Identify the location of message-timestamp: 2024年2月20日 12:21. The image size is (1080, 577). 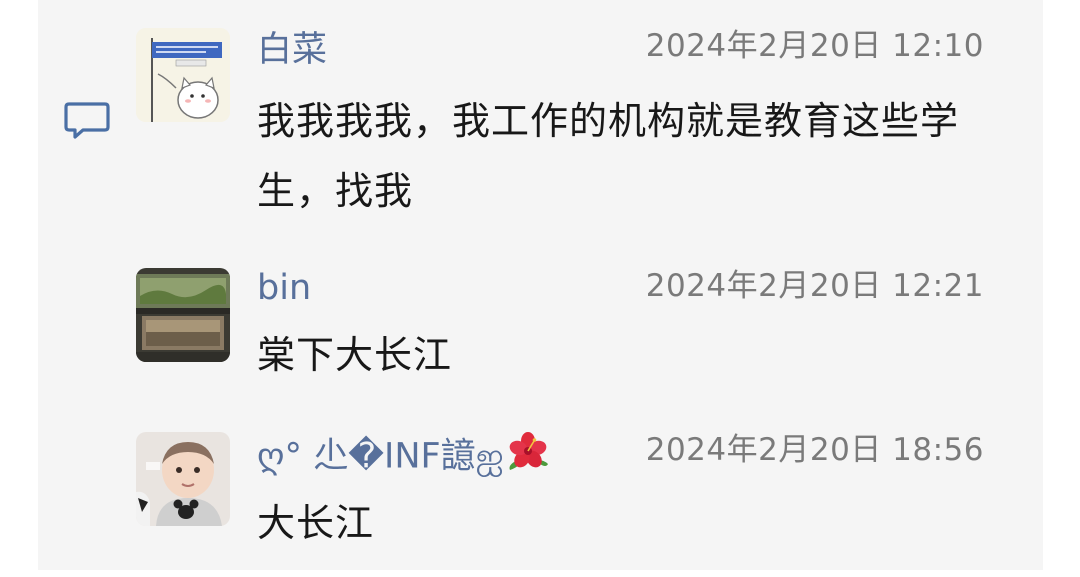
(814, 286).